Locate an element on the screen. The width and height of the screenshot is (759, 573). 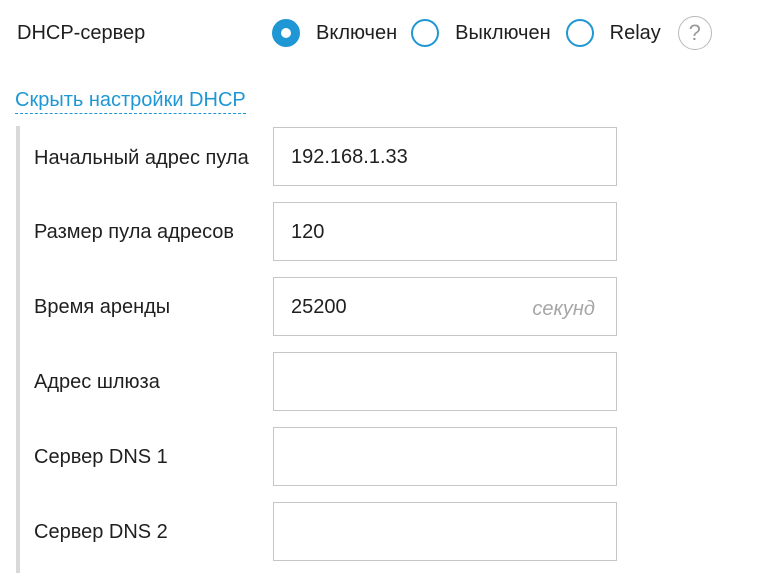
pool-size-label: Размер пула адресов is located at coordinates (134, 232).